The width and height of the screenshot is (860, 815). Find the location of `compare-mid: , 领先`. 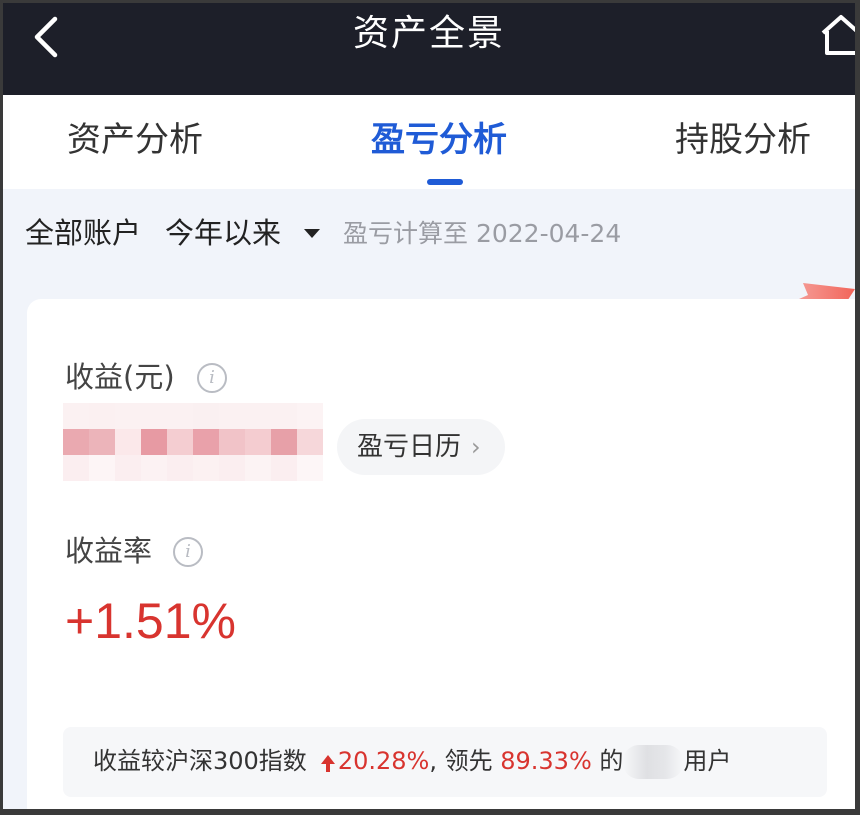

compare-mid: , 领先 is located at coordinates (461, 761).